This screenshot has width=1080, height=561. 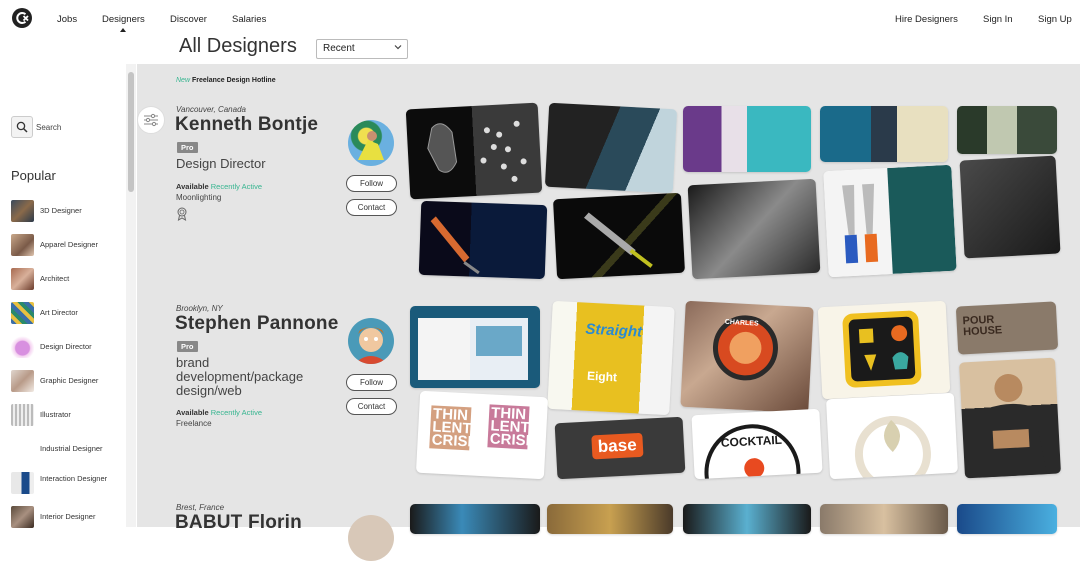 What do you see at coordinates (602, 376) in the screenshot?
I see `eight-label: Eight` at bounding box center [602, 376].